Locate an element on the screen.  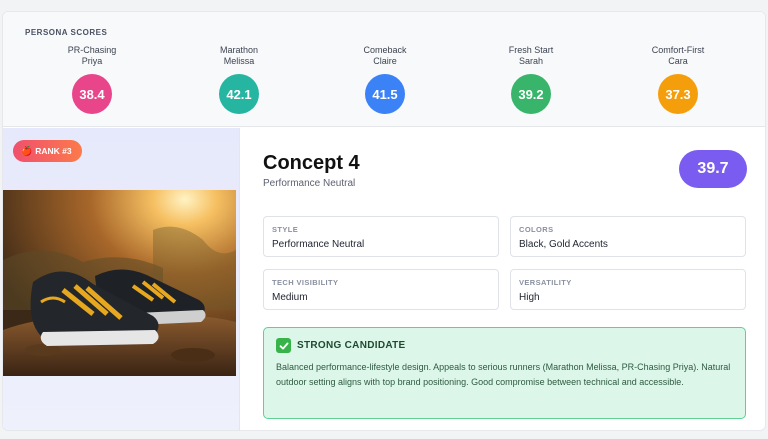
shoe-photo-illustration is located at coordinates (119, 283).